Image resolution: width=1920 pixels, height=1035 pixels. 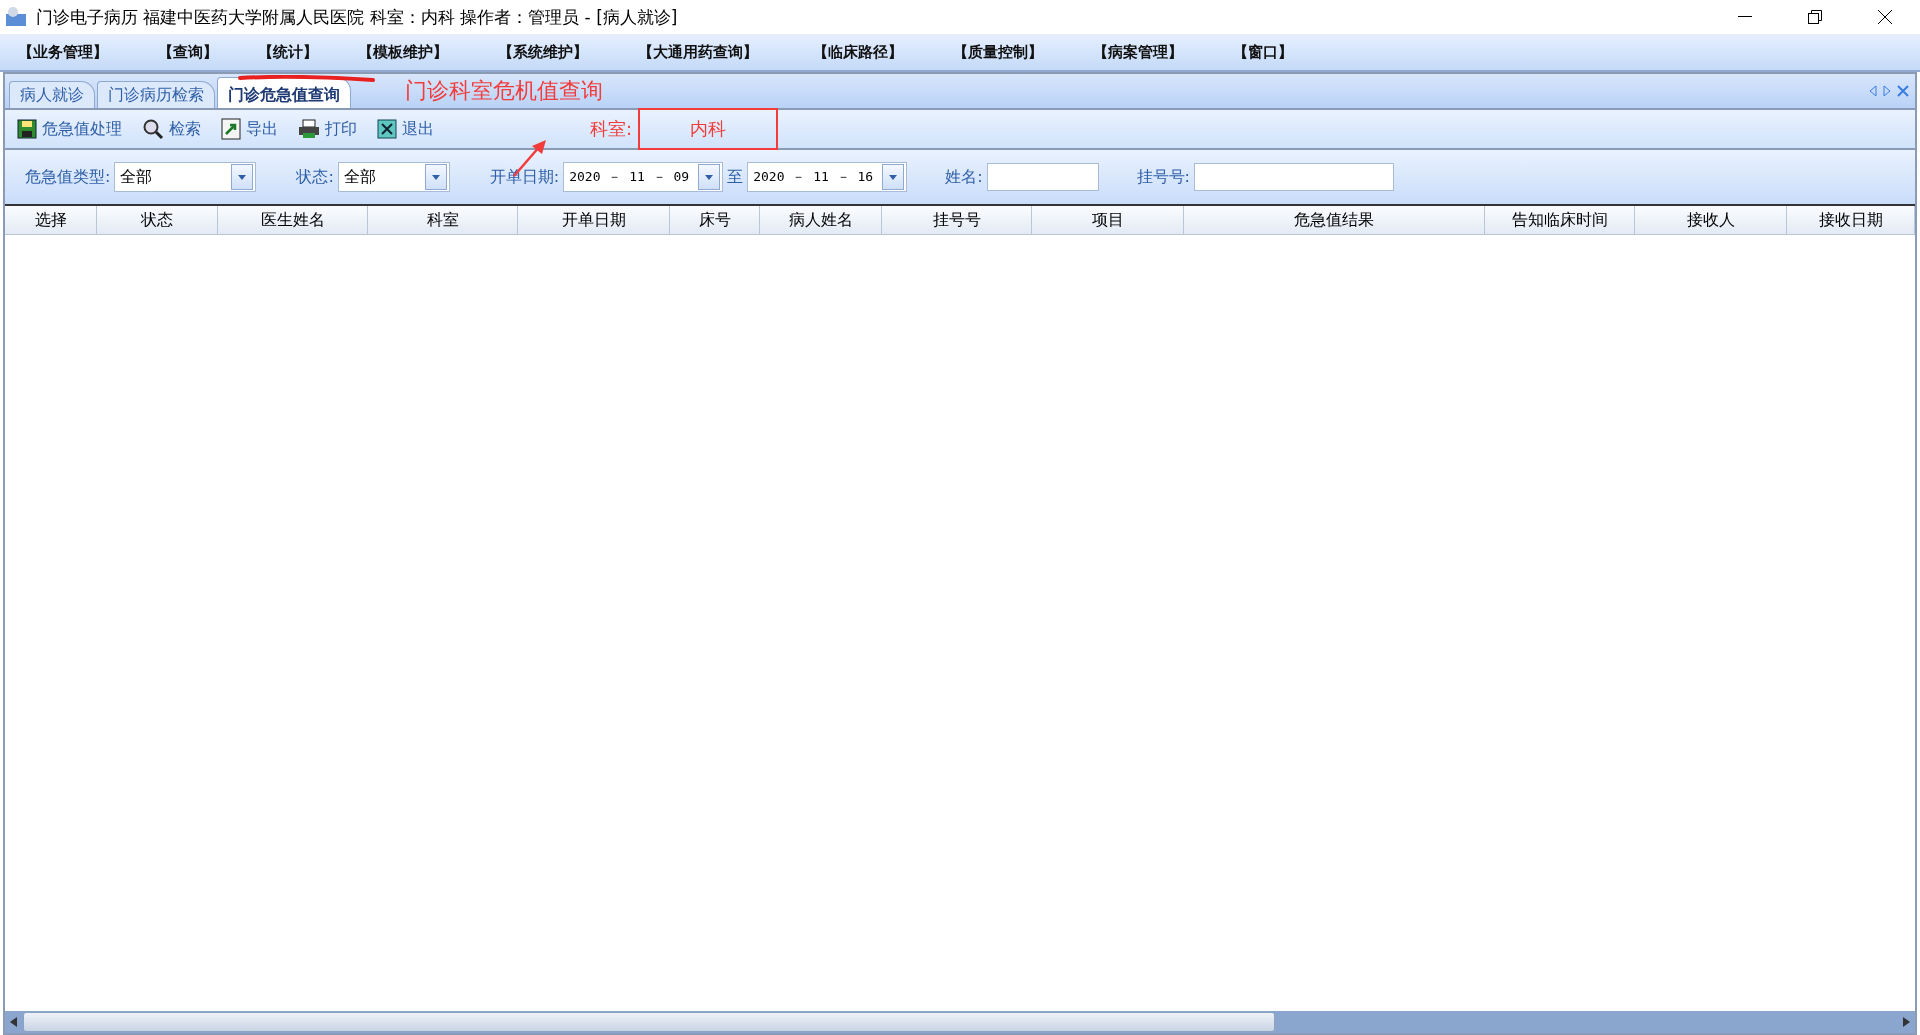 What do you see at coordinates (16, 17) in the screenshot?
I see `app-icon` at bounding box center [16, 17].